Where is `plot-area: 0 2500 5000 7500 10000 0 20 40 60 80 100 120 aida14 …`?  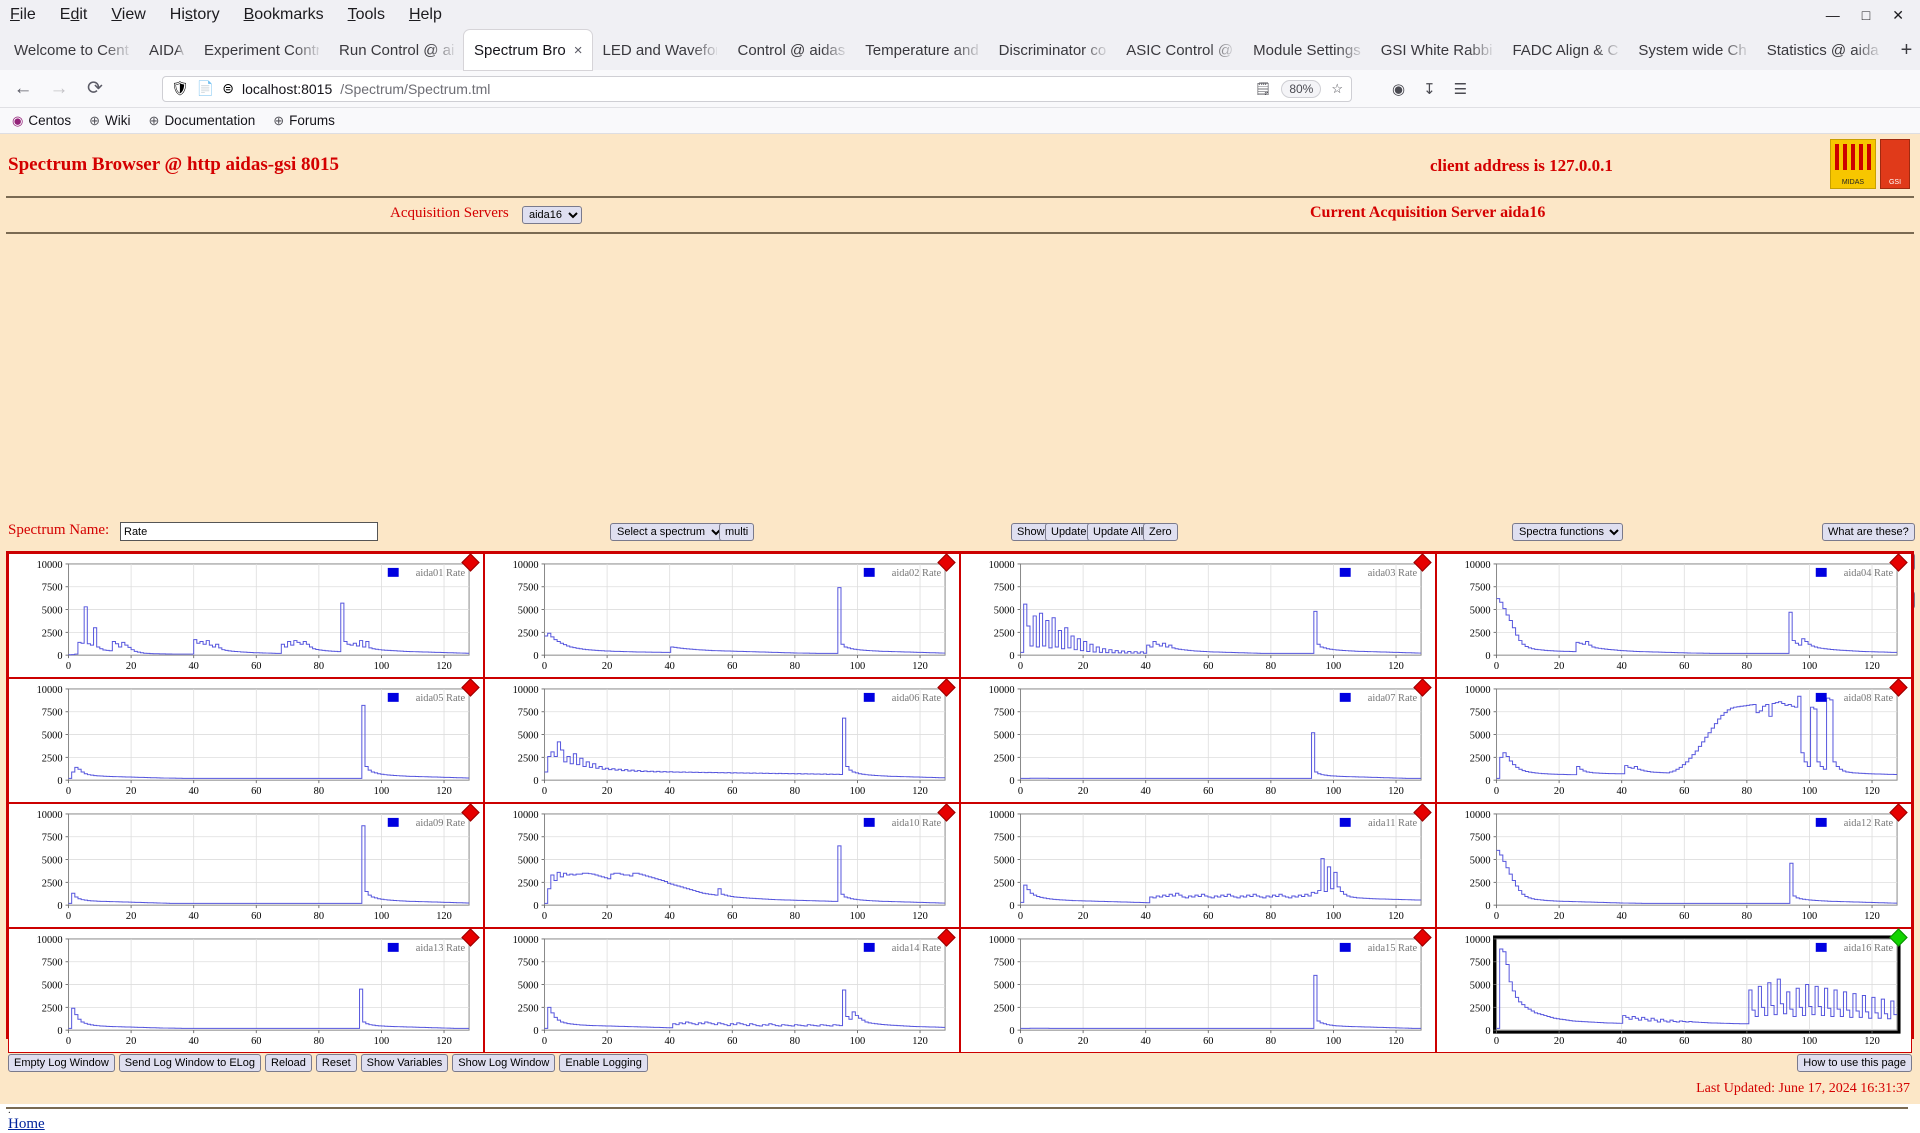 plot-area: 0 2500 5000 7500 10000 0 20 40 60 80 100 120 aida14 … is located at coordinates (722, 990).